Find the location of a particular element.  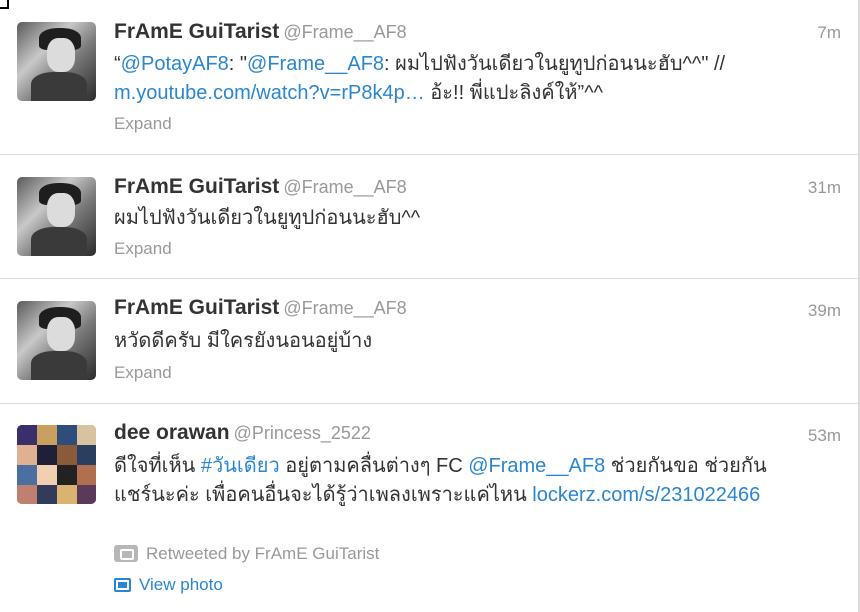

tweet-author-name: dee orawan @Princess_2522 is located at coordinates (242, 433).